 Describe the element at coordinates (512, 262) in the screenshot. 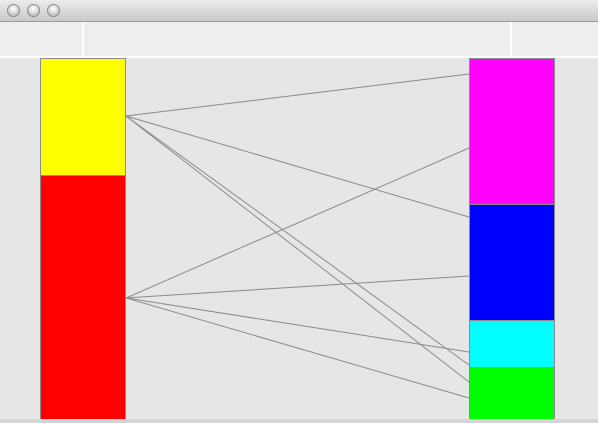

I see `blue-block` at that location.